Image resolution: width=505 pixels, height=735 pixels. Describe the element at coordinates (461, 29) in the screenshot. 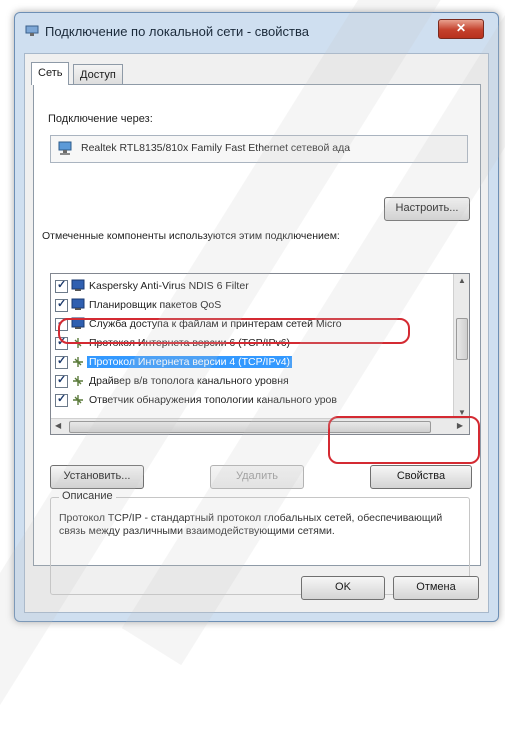

I see `close-button: ✕` at that location.